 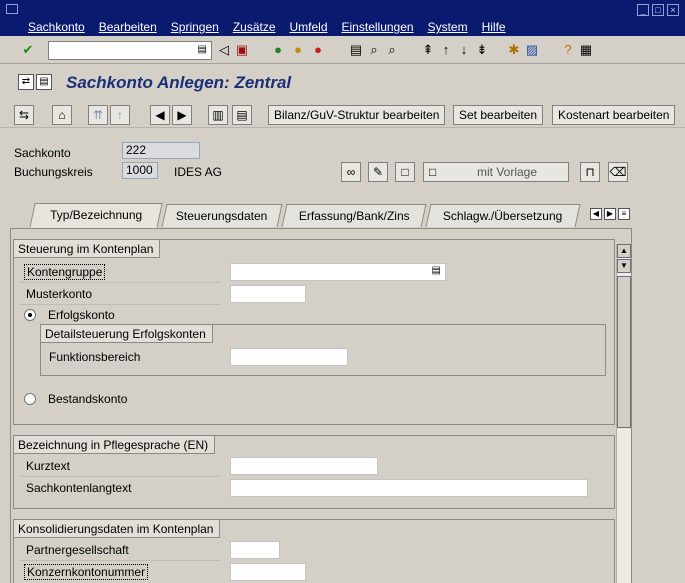 I want to click on shortcut-icon: ▨, so click(x=532, y=50).